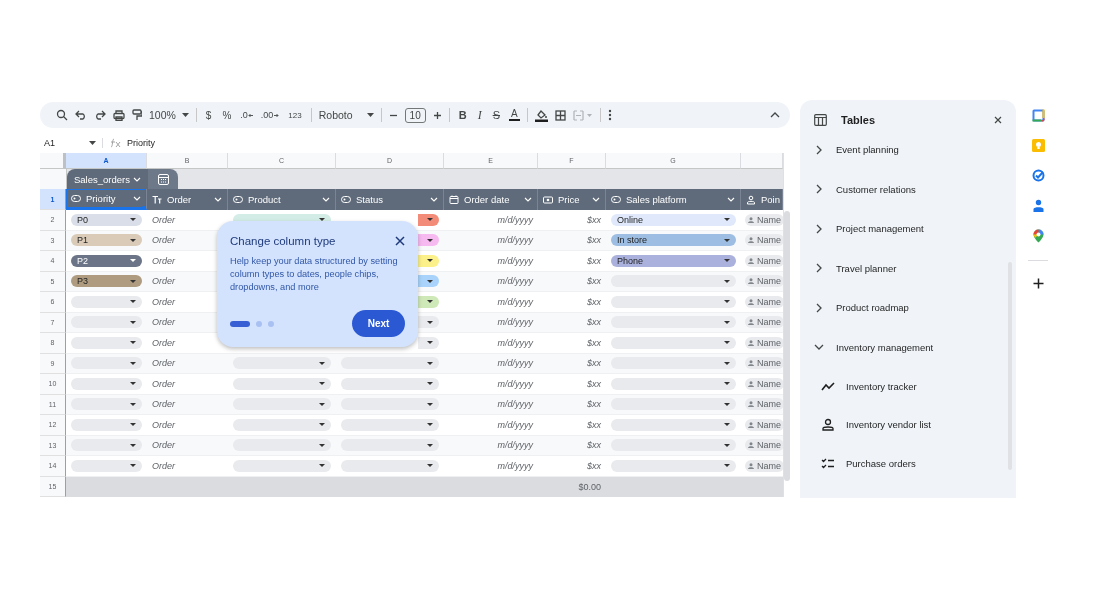 Image resolution: width=1100 pixels, height=600 pixels. I want to click on redo-icon, so click(100, 115).